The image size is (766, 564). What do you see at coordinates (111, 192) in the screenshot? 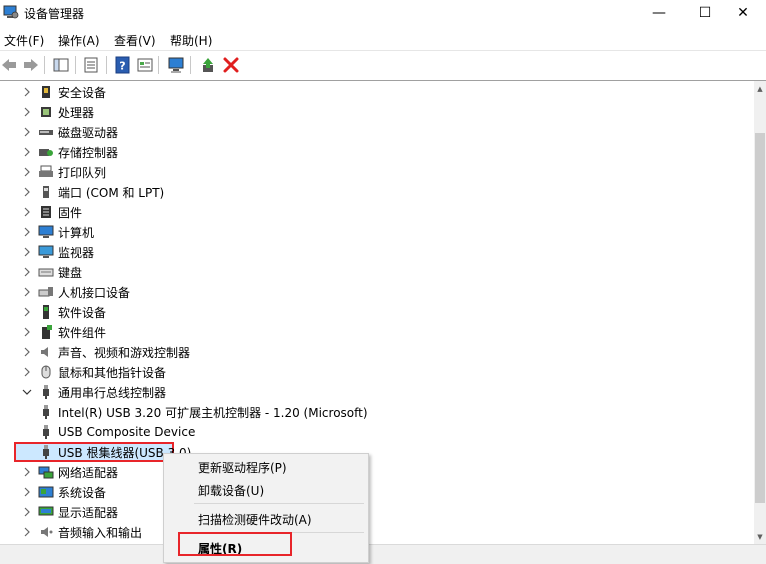
I see `tree-item-label: 端口 (COM 和 LPT)` at bounding box center [111, 192].